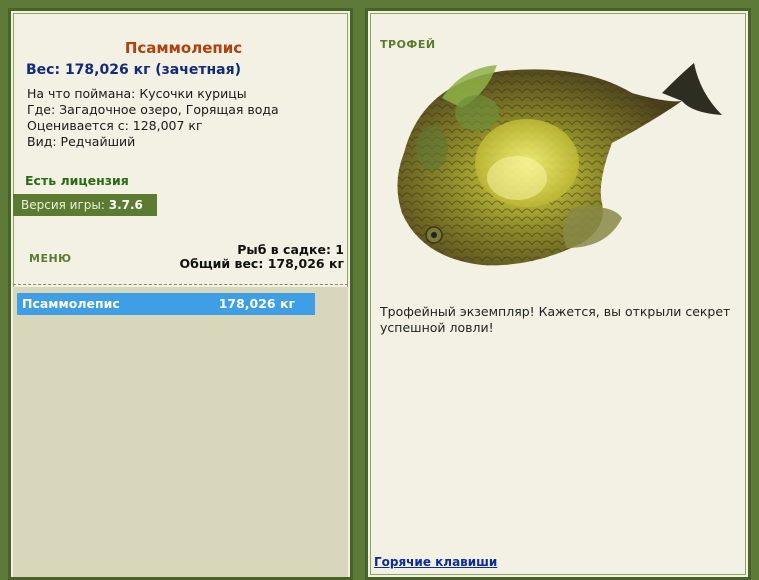 This screenshot has height=580, width=759. I want to click on fish-count: Рыб в садке: 1, so click(290, 249).